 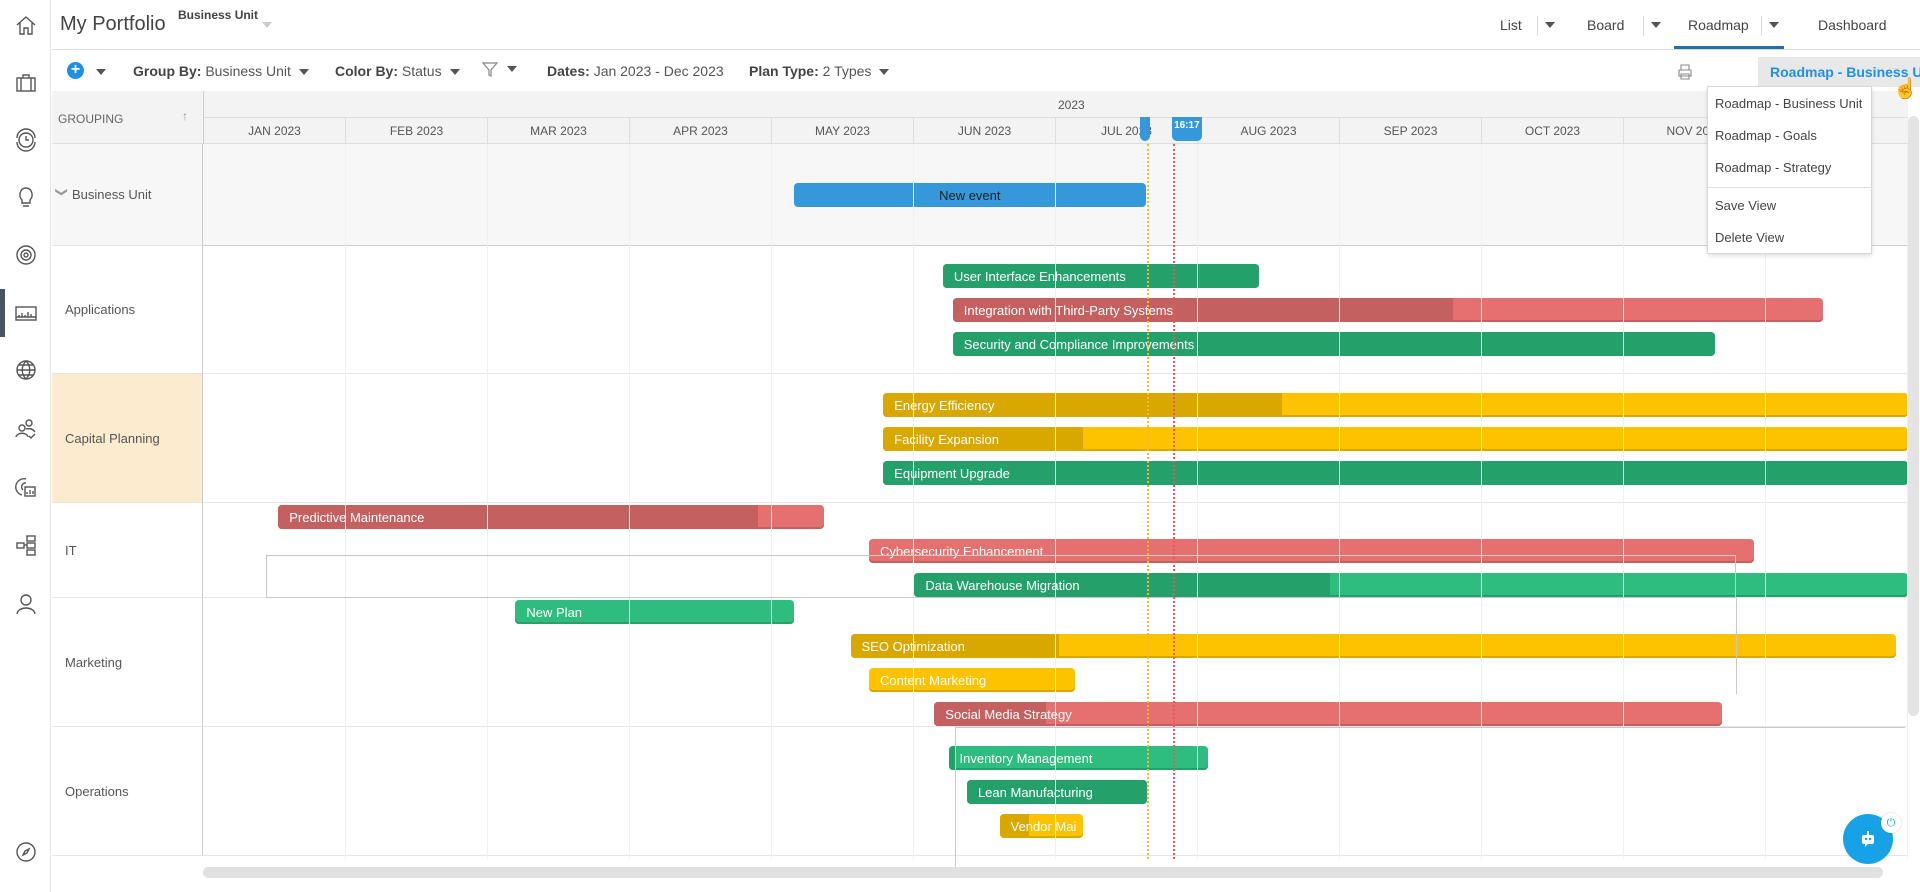 I want to click on filter-button, so click(x=499, y=69).